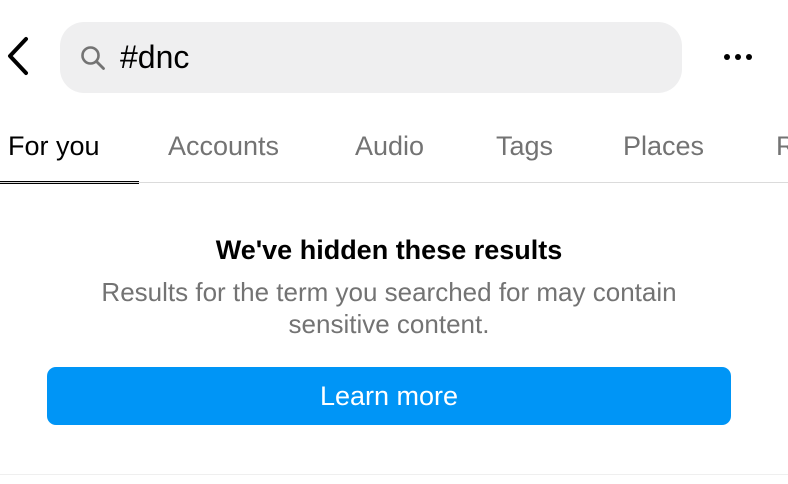 The image size is (788, 484). What do you see at coordinates (223, 146) in the screenshot?
I see `tab-accounts: Accounts` at bounding box center [223, 146].